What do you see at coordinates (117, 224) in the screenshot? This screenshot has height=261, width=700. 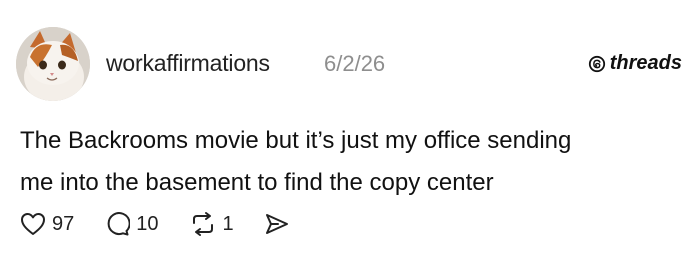 I see `comment-icon` at bounding box center [117, 224].